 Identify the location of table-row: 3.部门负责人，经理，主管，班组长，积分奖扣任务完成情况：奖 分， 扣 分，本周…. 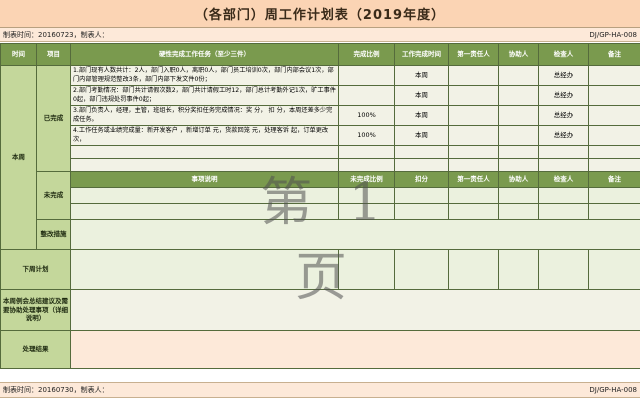
(320, 115).